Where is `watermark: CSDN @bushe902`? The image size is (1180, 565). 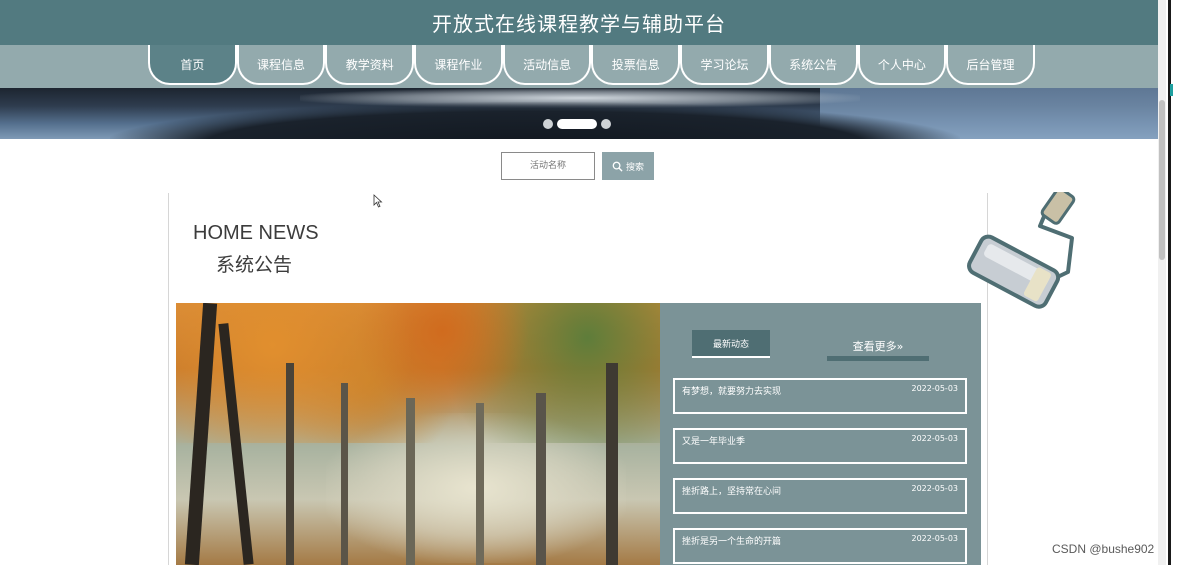
watermark: CSDN @bushe902 is located at coordinates (1103, 549).